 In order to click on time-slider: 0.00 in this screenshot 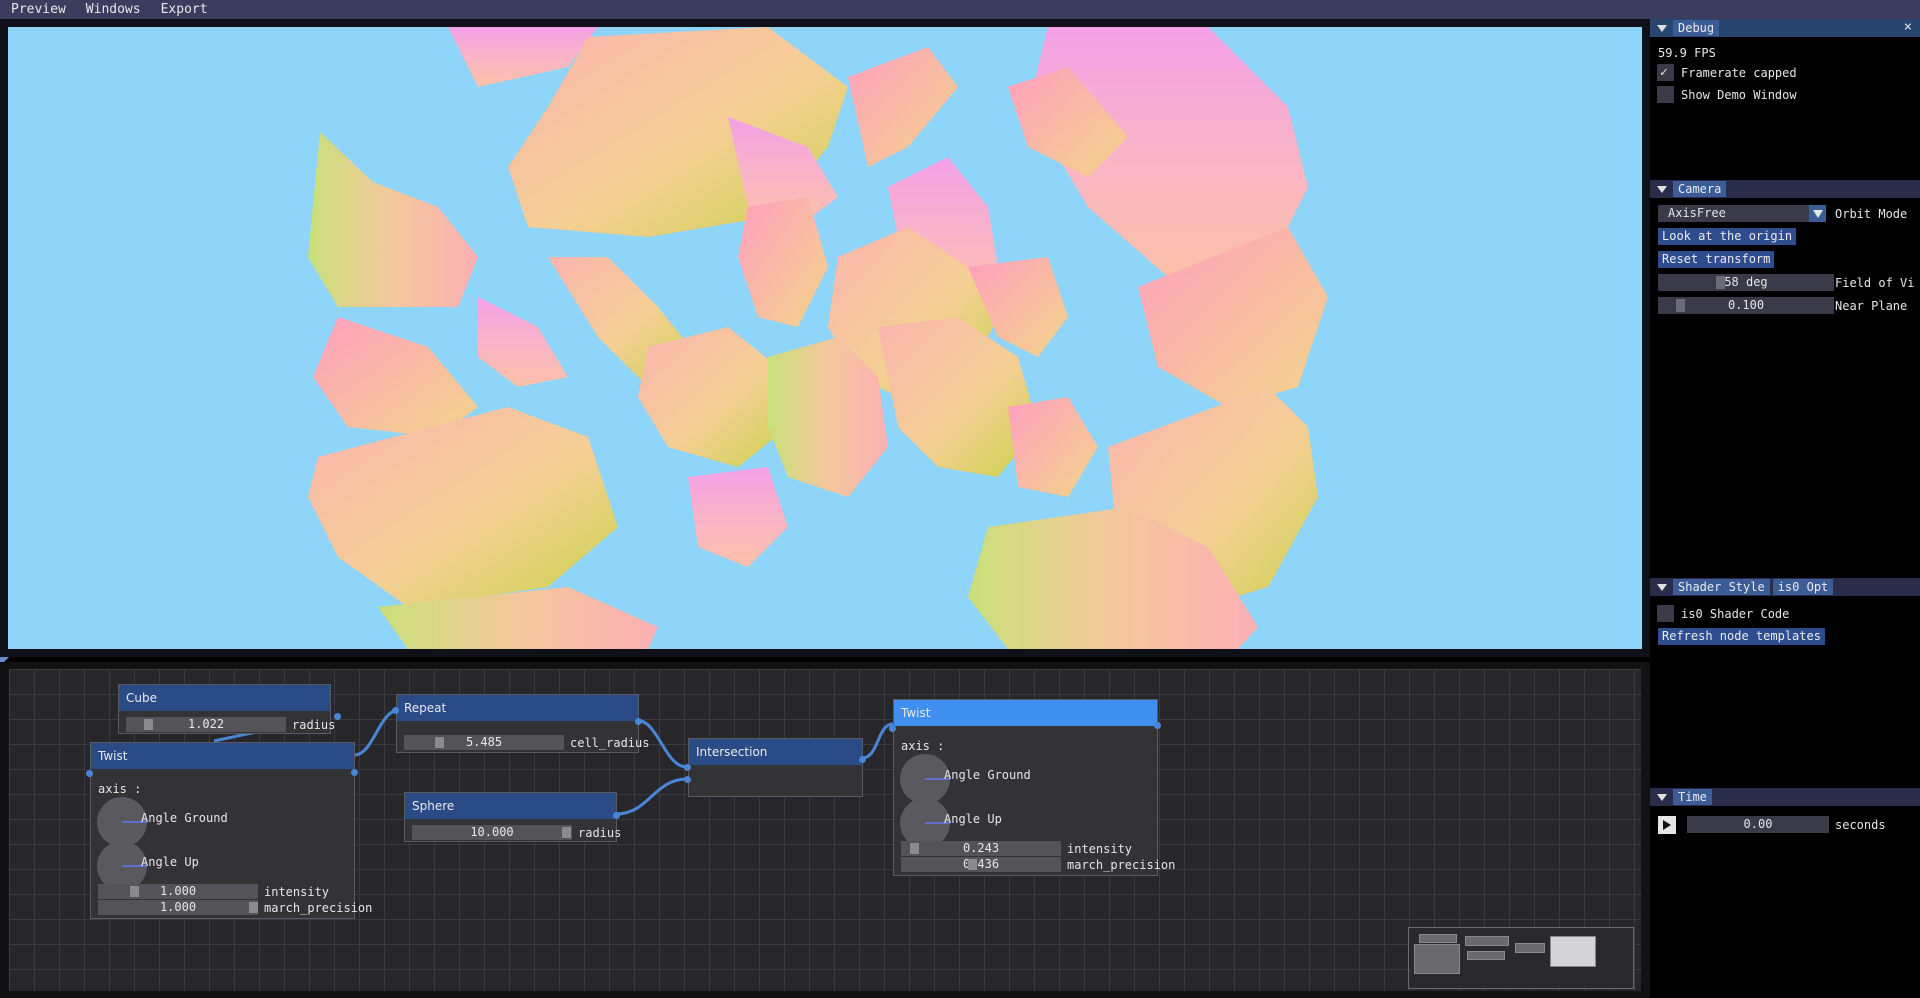, I will do `click(1758, 824)`.